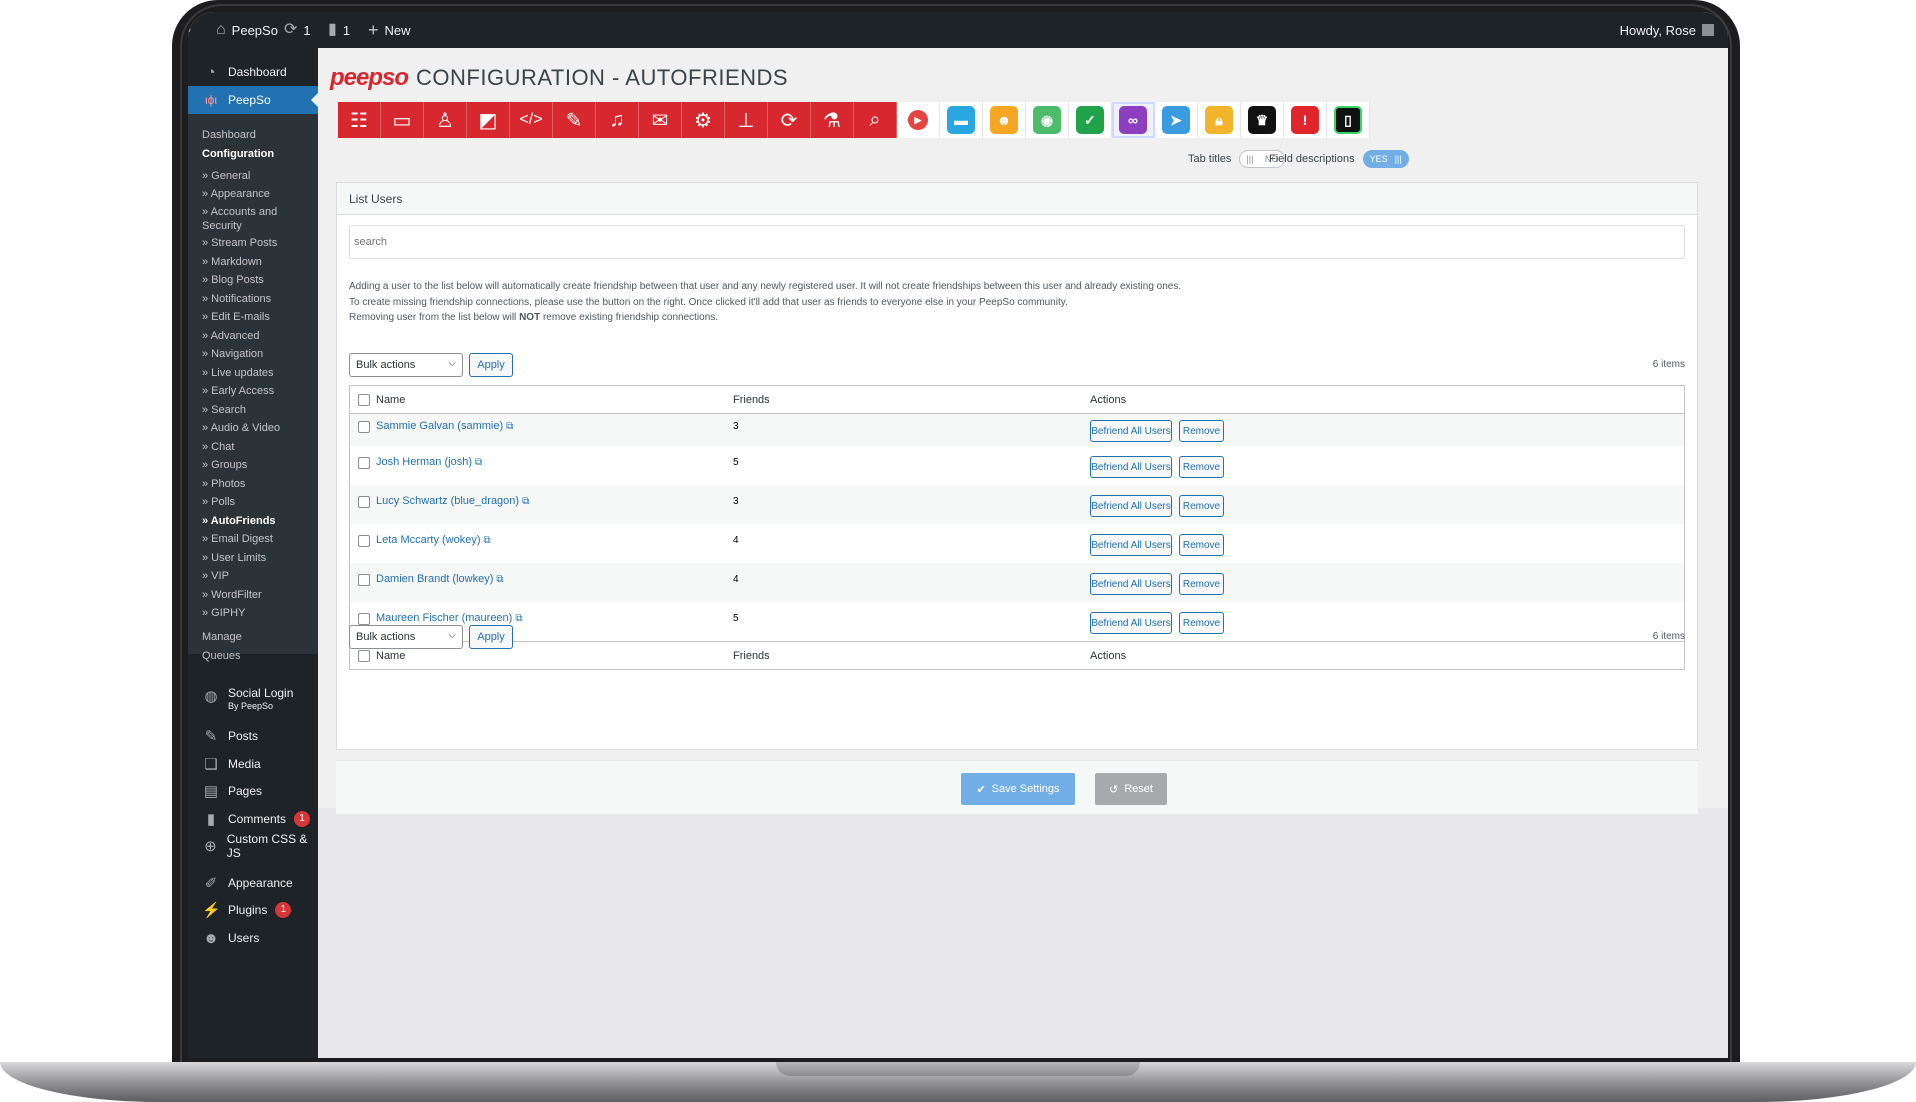 This screenshot has width=1916, height=1102. What do you see at coordinates (257, 219) in the screenshot?
I see `submenu-config-item: » Accounts and Security` at bounding box center [257, 219].